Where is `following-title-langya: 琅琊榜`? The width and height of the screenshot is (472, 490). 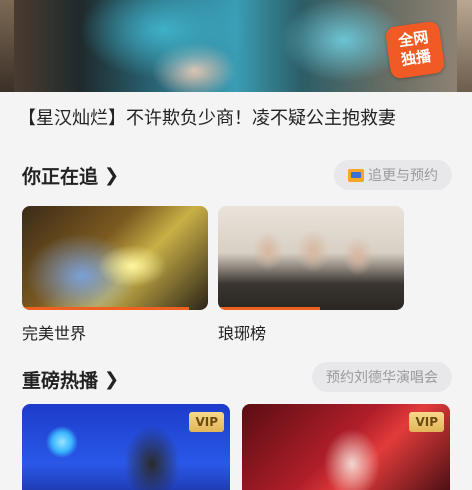
following-title-langya: 琅琊榜 is located at coordinates (242, 332).